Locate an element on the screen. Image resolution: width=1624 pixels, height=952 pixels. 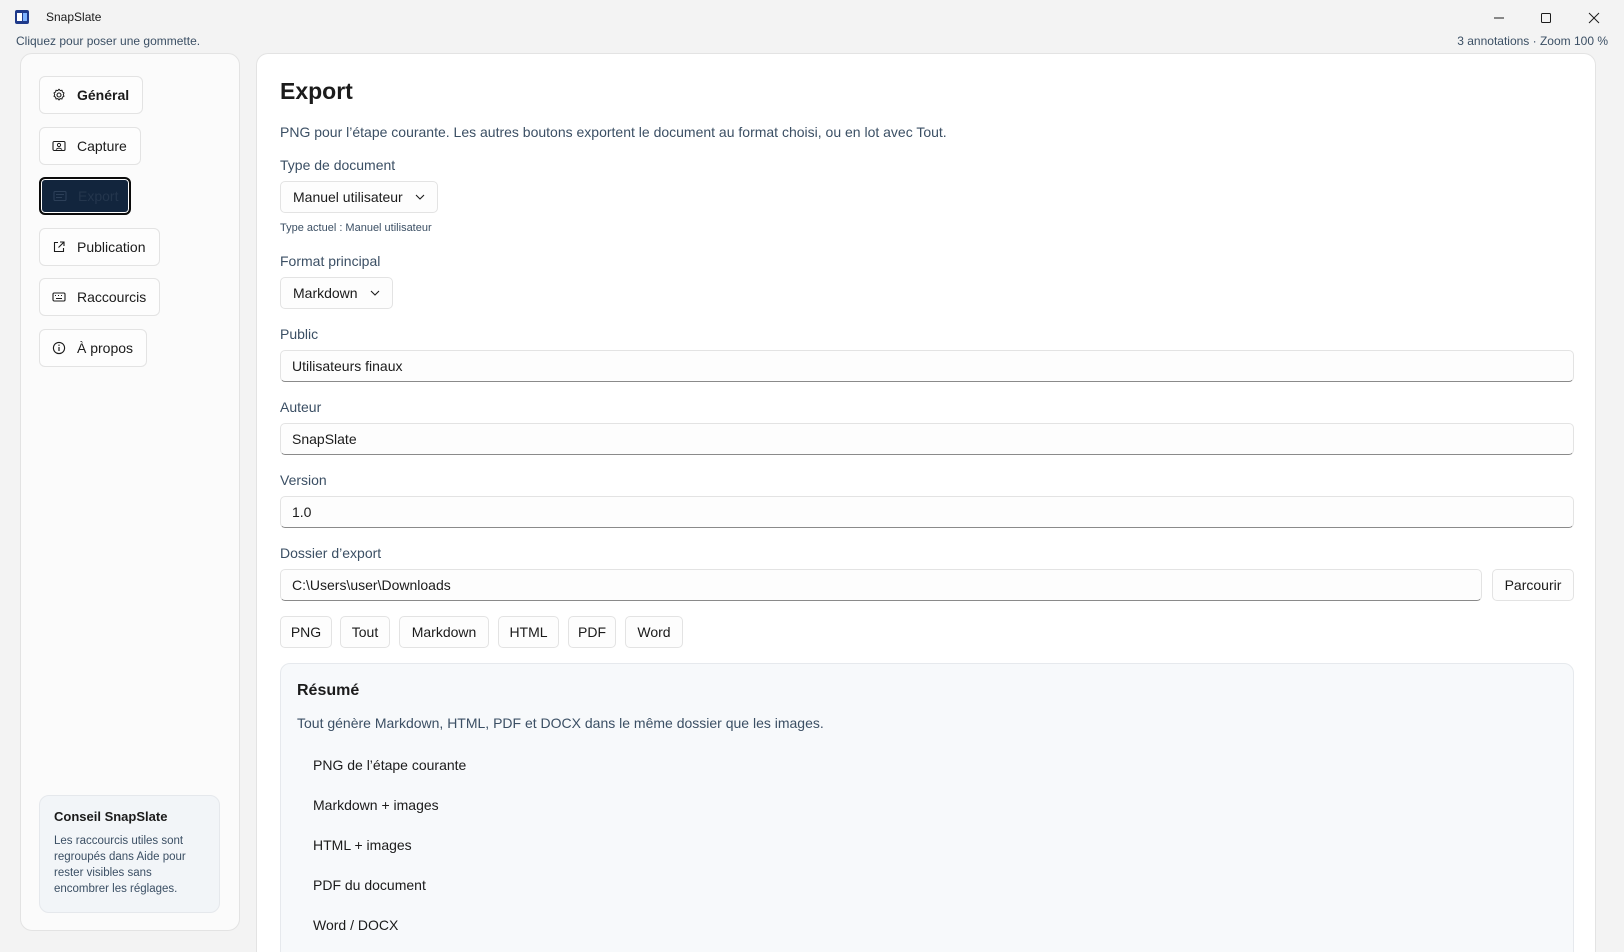
maximize-button is located at coordinates (1546, 18).